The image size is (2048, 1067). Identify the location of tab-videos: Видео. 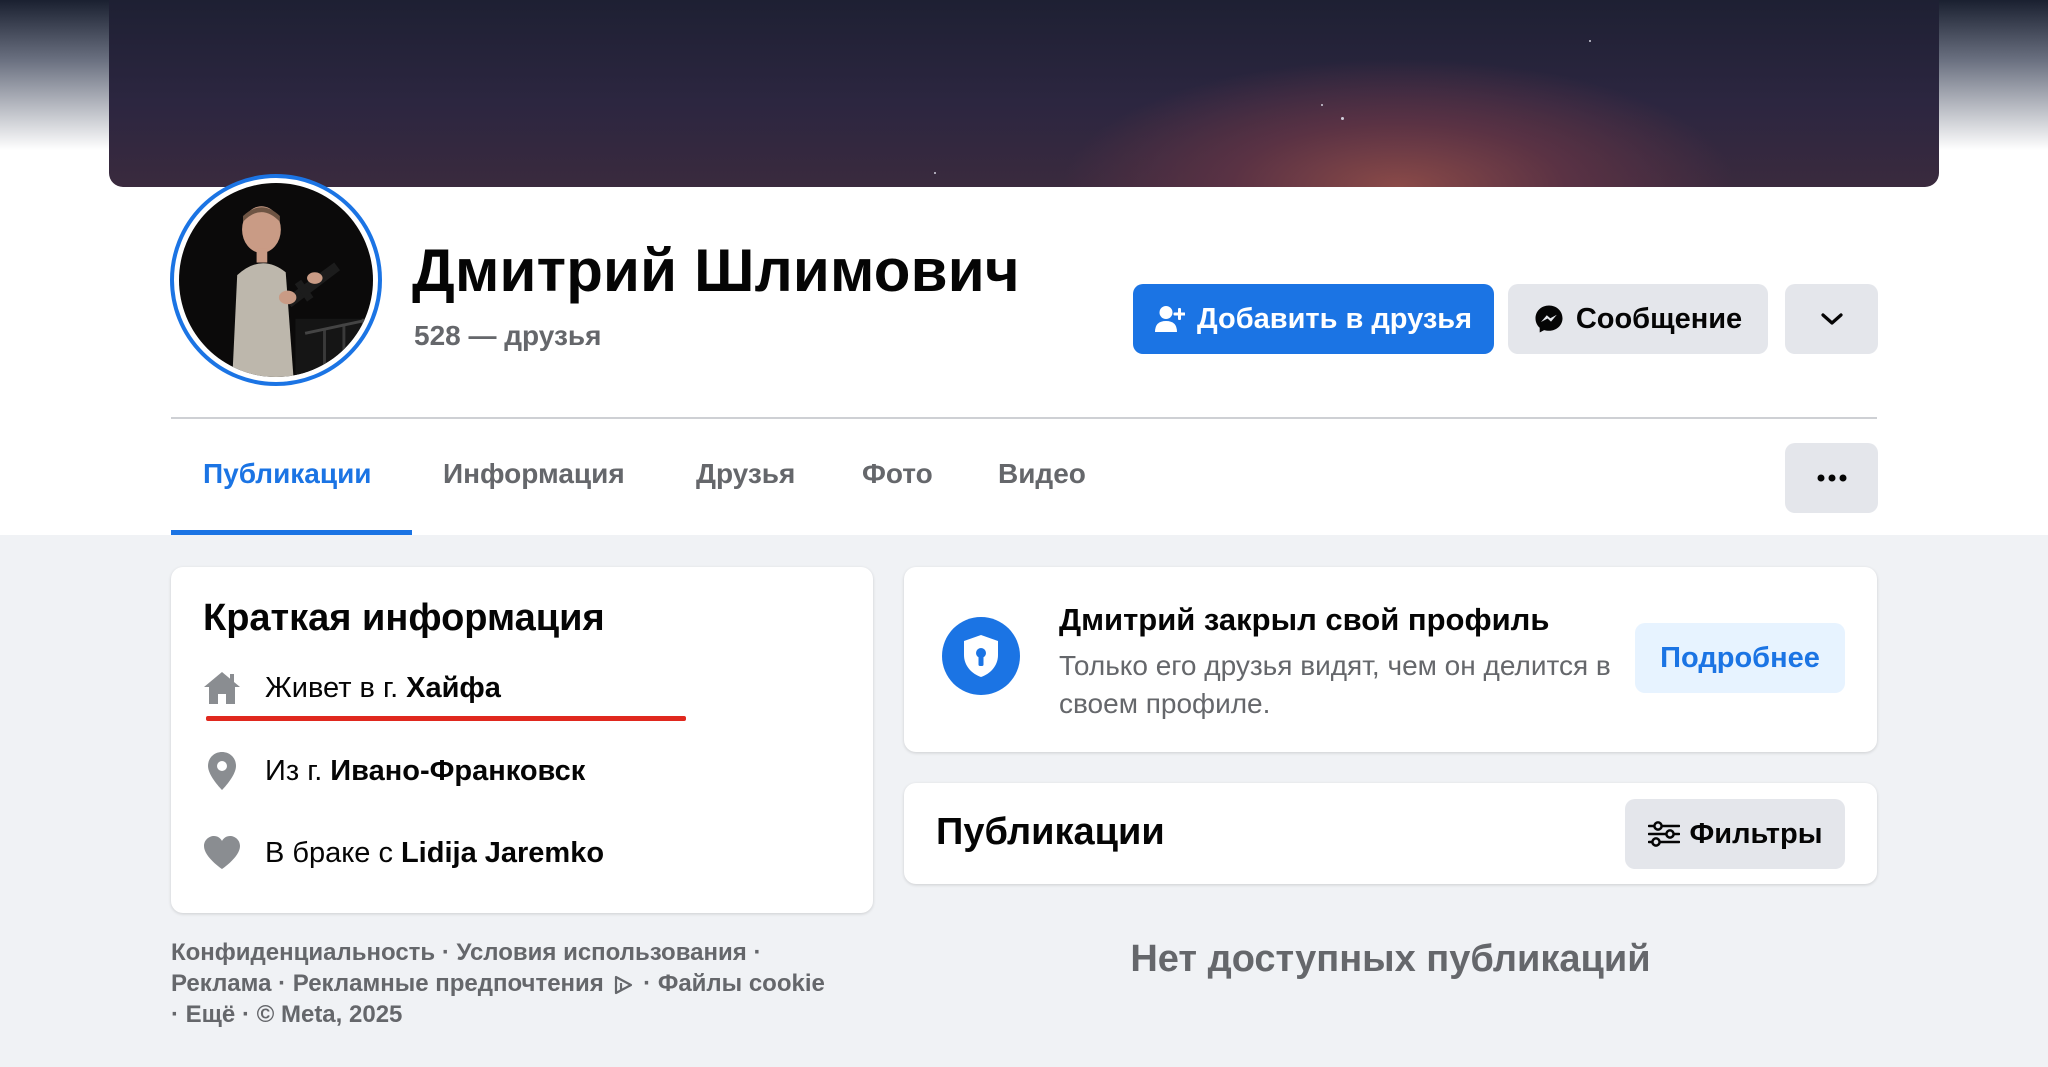
(1042, 474).